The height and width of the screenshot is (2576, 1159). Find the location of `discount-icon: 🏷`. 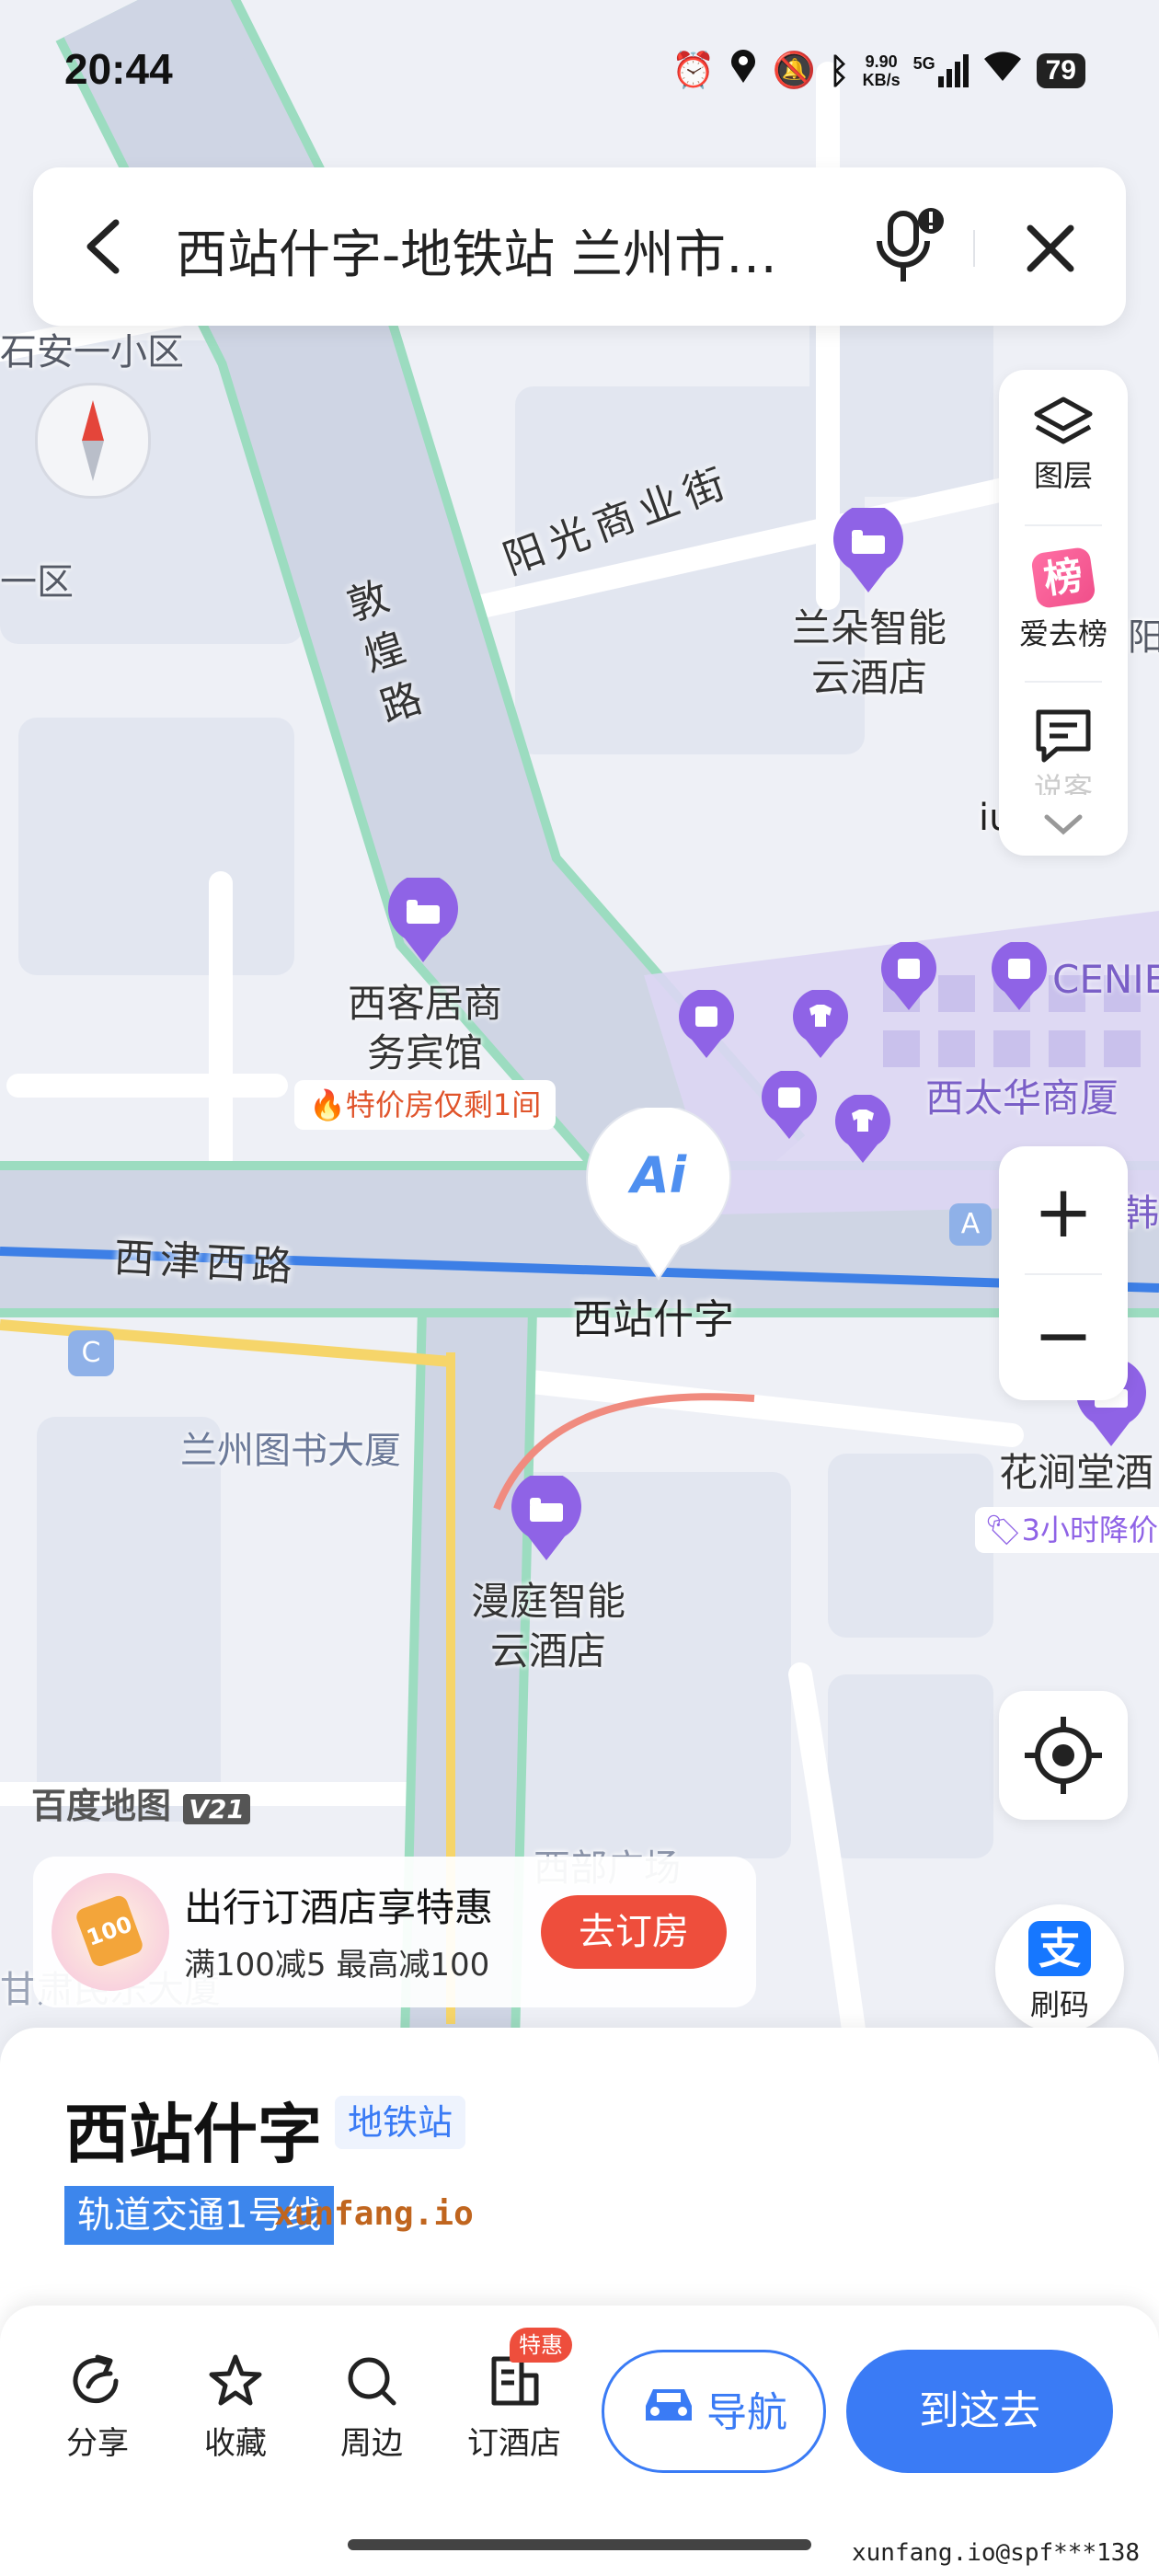

discount-icon: 🏷 is located at coordinates (1003, 1529).